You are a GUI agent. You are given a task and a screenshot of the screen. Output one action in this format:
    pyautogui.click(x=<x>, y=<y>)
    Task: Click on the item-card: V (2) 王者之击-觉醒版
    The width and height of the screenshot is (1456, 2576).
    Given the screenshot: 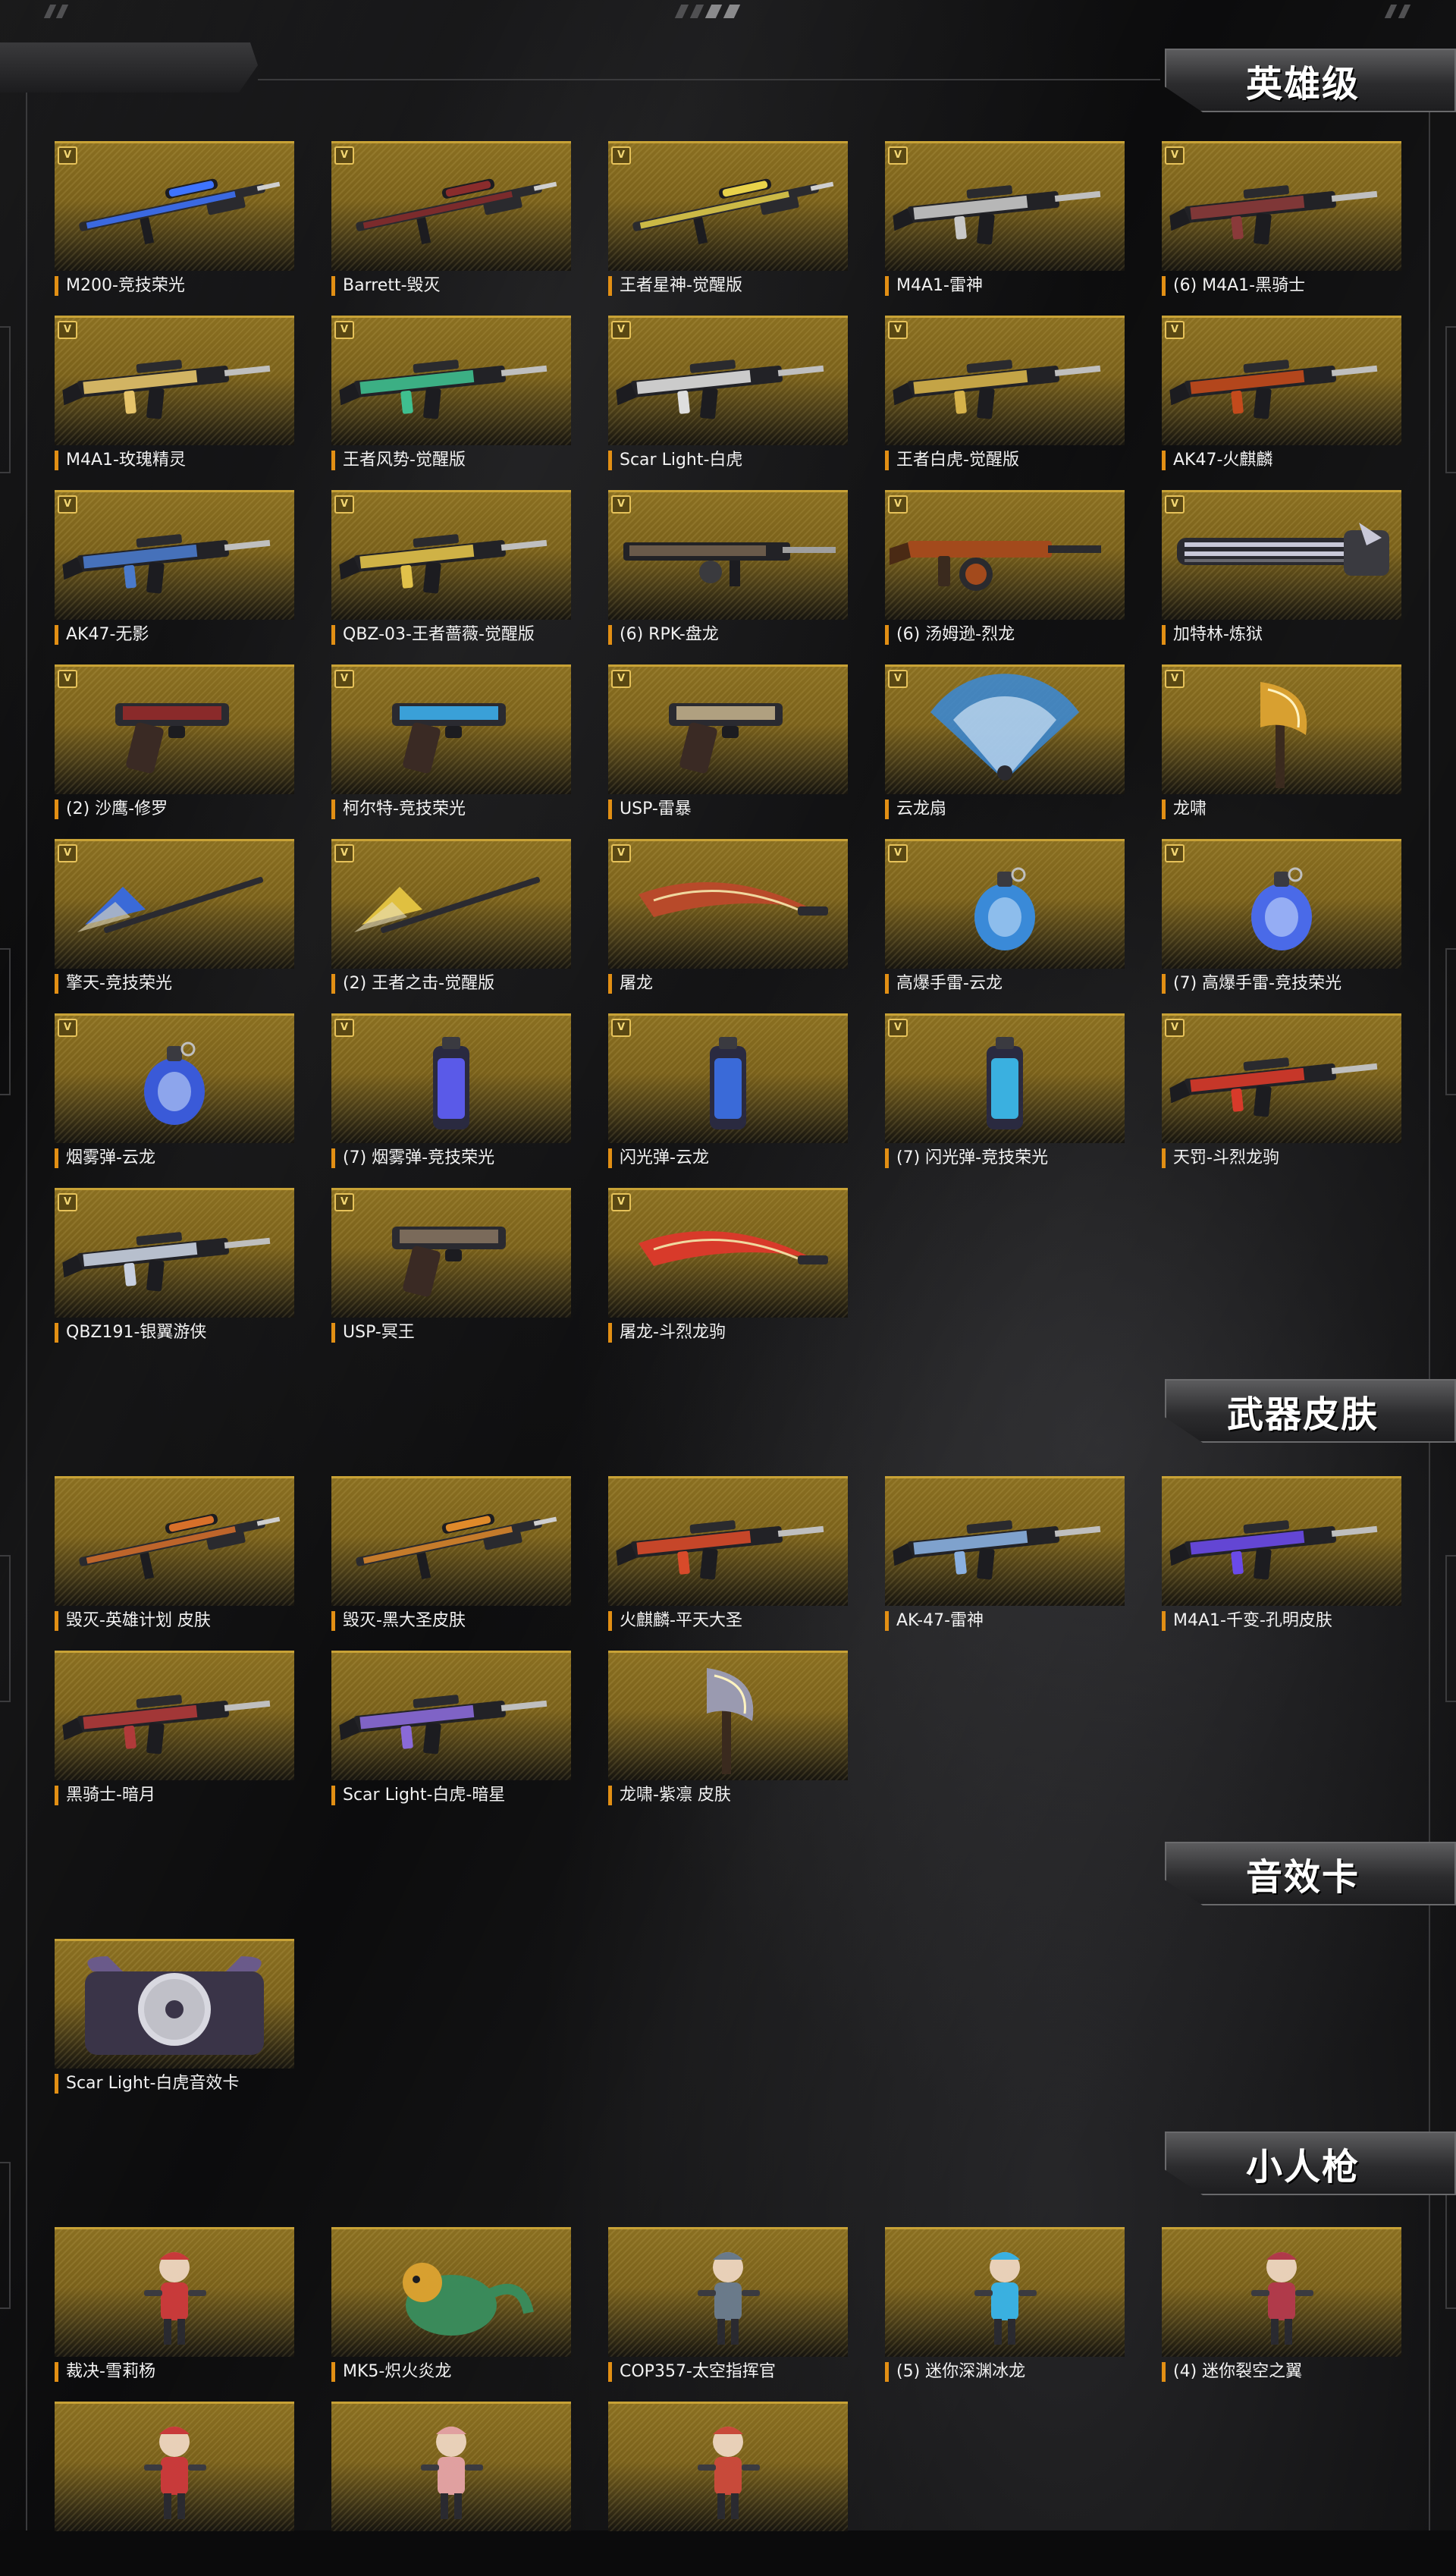 What is the action you would take?
    pyautogui.click(x=451, y=926)
    